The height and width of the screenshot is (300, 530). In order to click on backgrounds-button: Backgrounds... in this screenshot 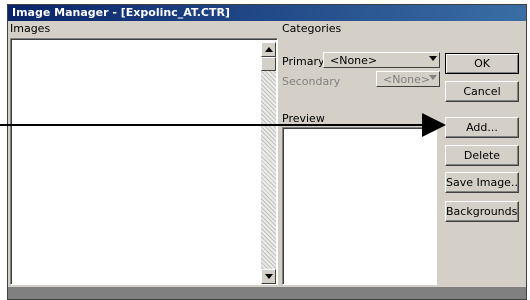, I will do `click(482, 211)`.